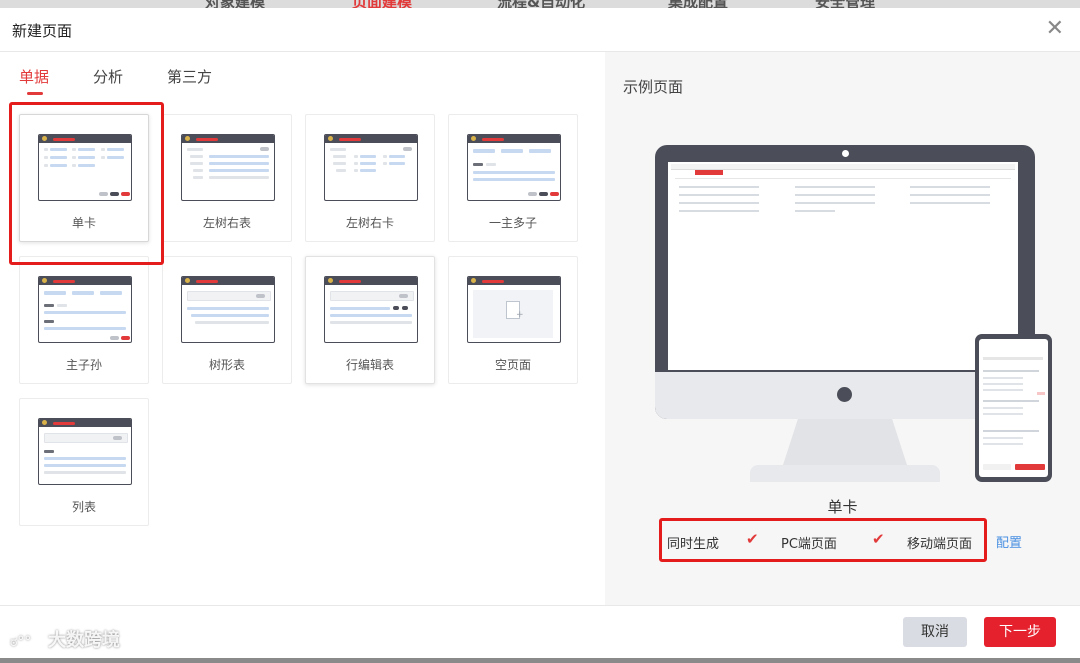  What do you see at coordinates (512, 223) in the screenshot?
I see `template-label: 一主多子` at bounding box center [512, 223].